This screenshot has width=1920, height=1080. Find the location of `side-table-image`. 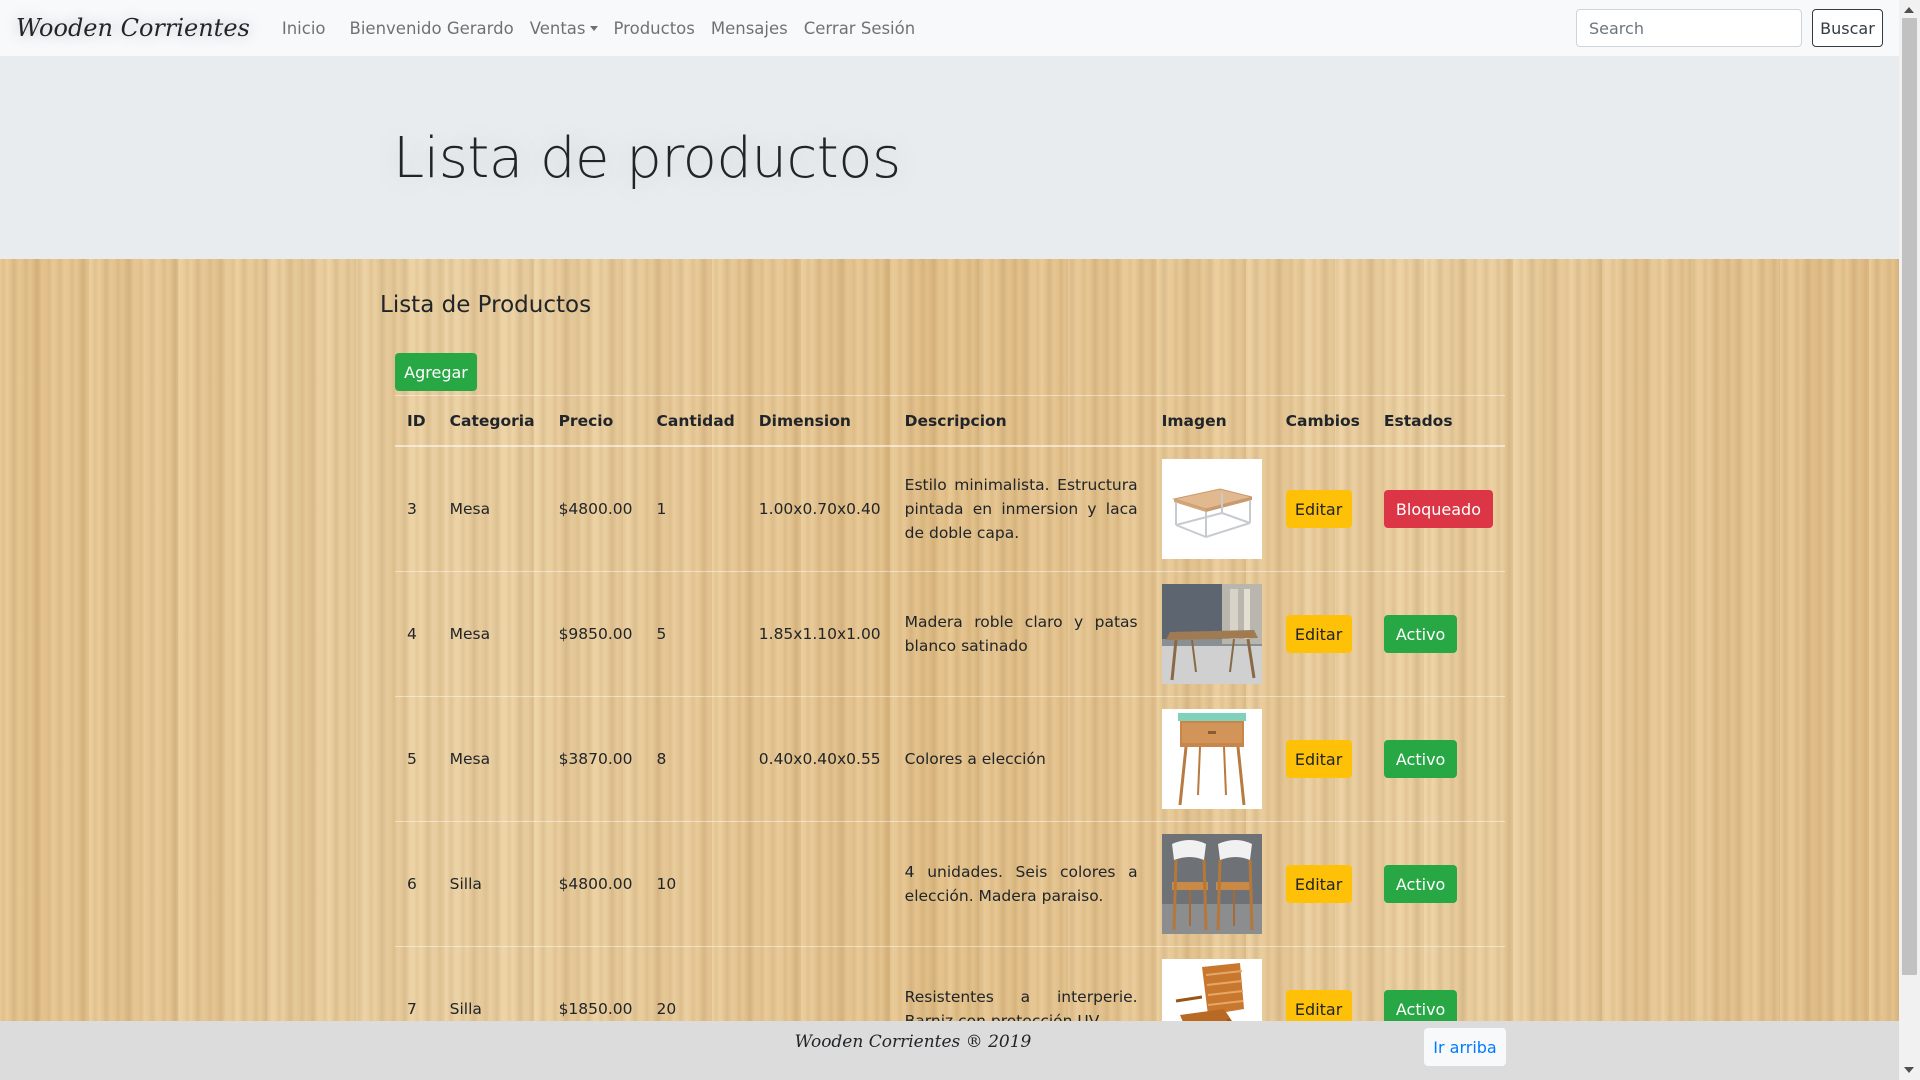

side-table-image is located at coordinates (1211, 759).